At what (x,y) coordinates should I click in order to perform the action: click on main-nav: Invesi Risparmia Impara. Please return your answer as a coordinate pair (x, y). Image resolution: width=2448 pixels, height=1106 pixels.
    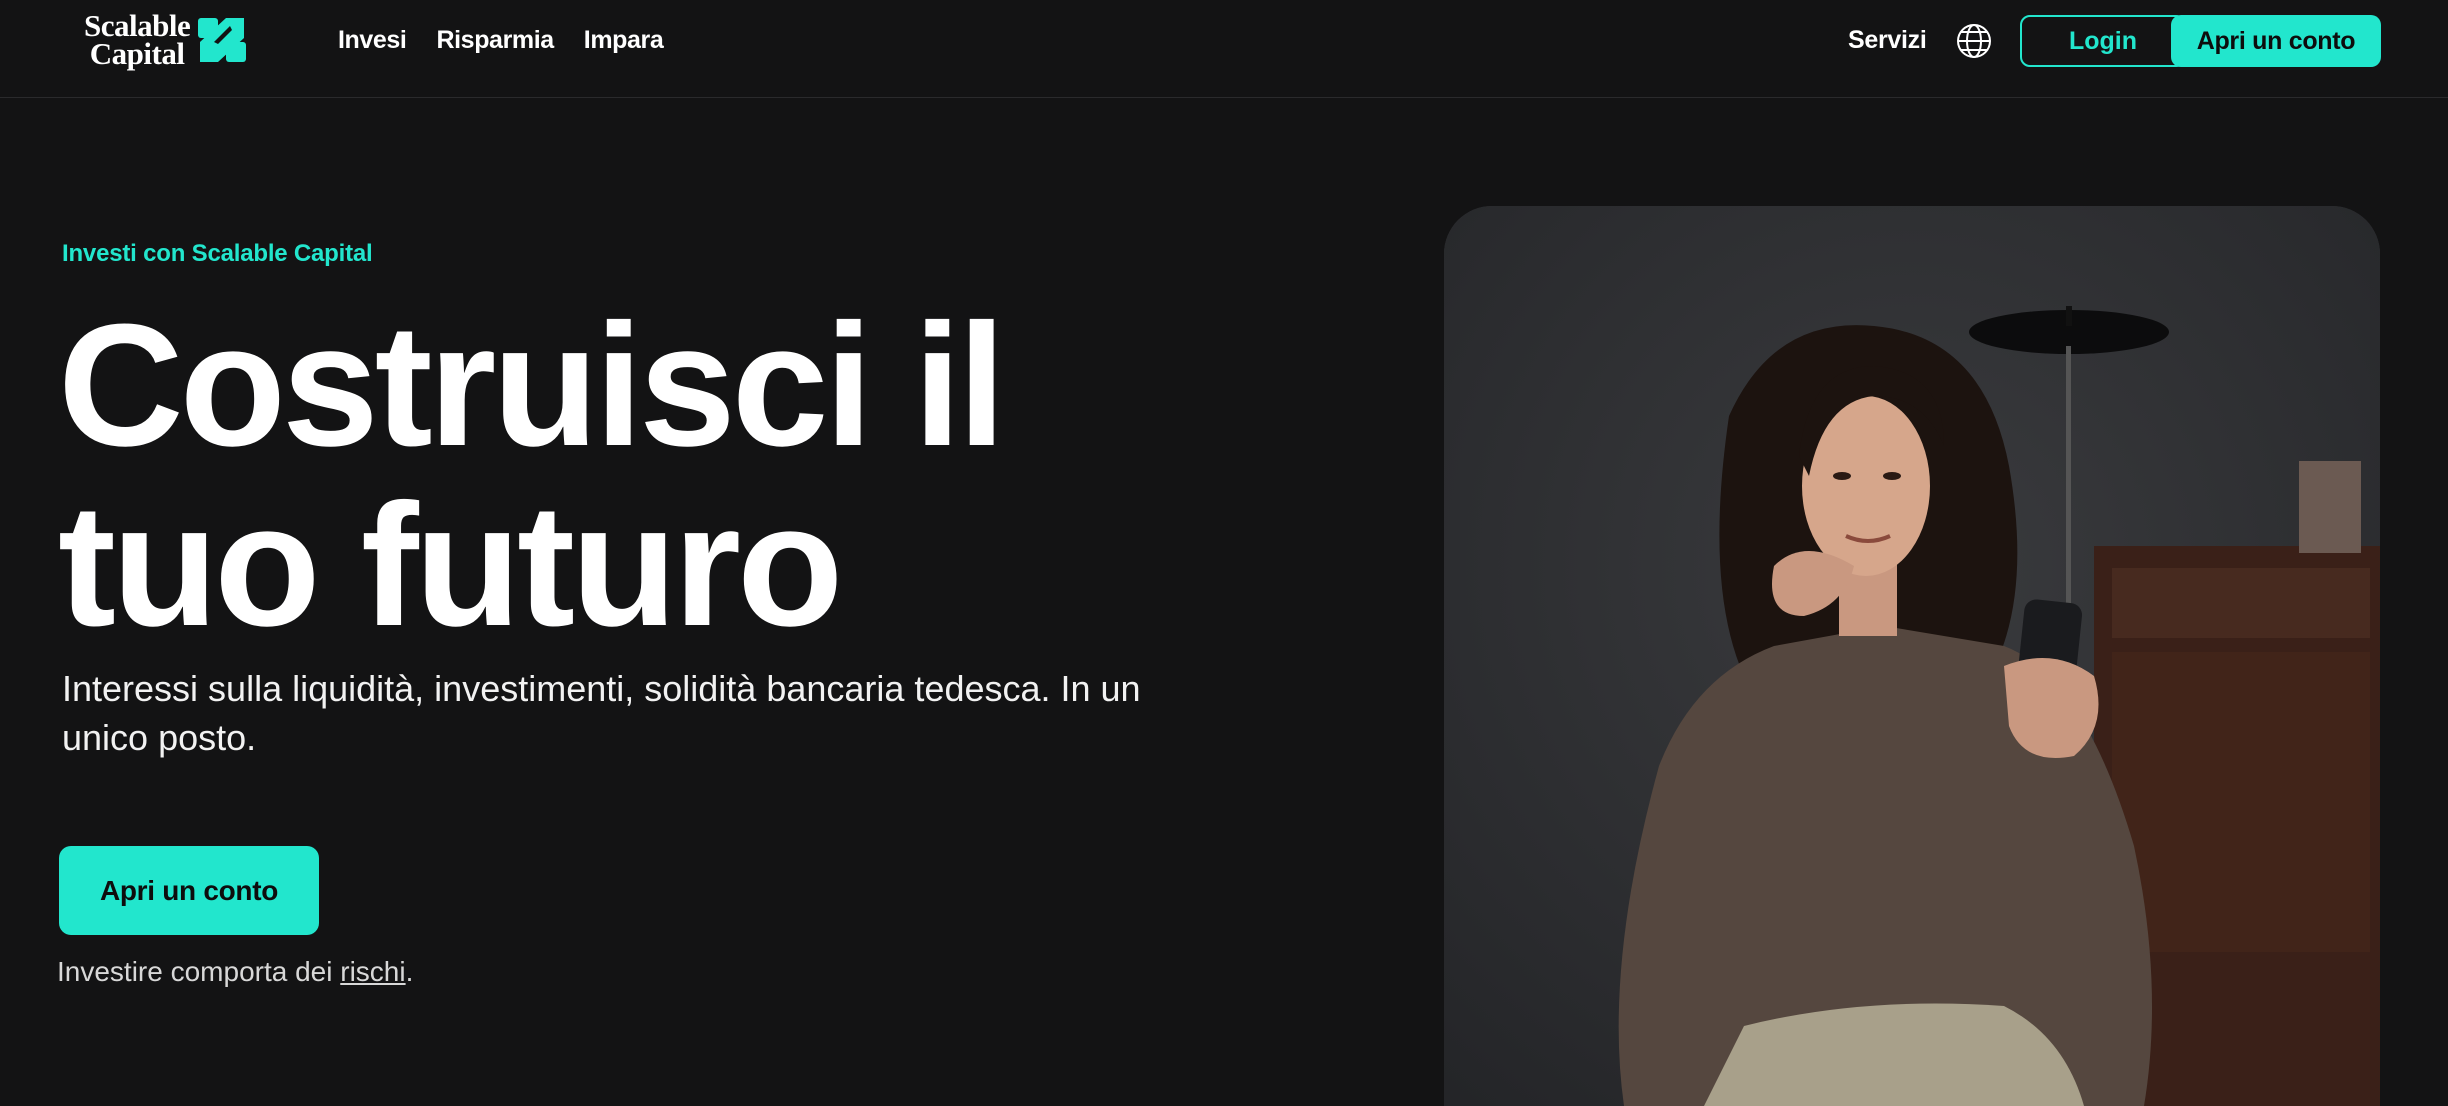
    Looking at the image, I should click on (501, 40).